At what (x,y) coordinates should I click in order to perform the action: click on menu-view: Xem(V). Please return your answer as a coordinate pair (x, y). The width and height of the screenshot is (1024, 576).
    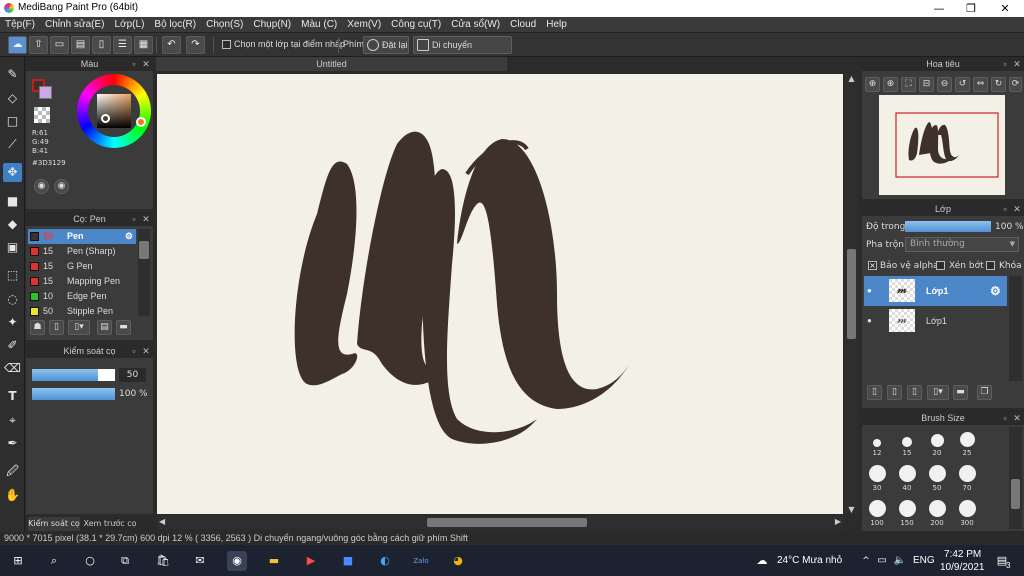
    Looking at the image, I should click on (364, 25).